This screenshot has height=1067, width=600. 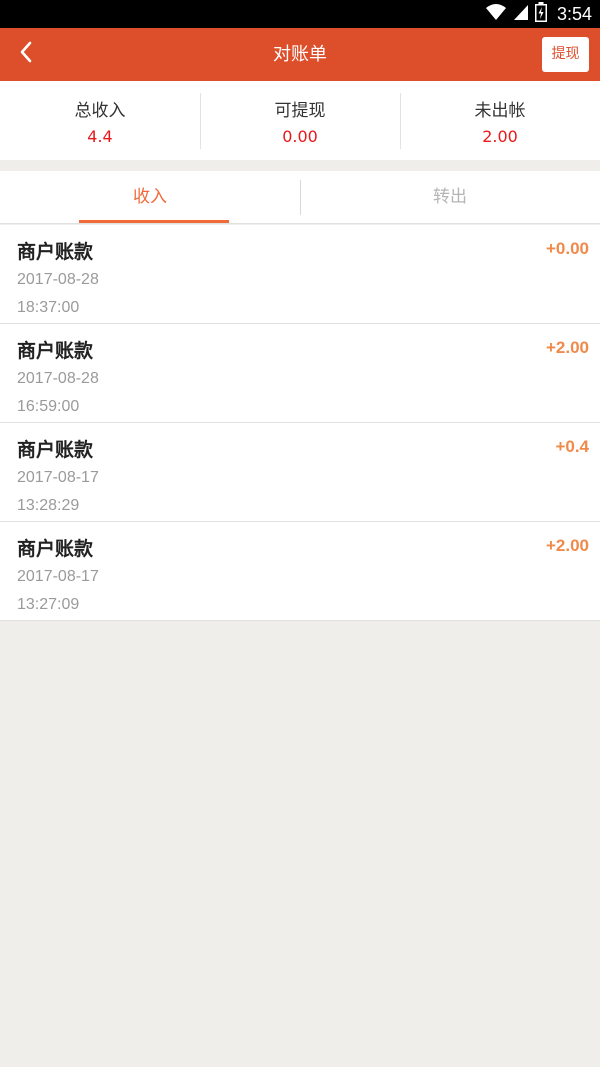 What do you see at coordinates (154, 221) in the screenshot?
I see `active-tab-indicator` at bounding box center [154, 221].